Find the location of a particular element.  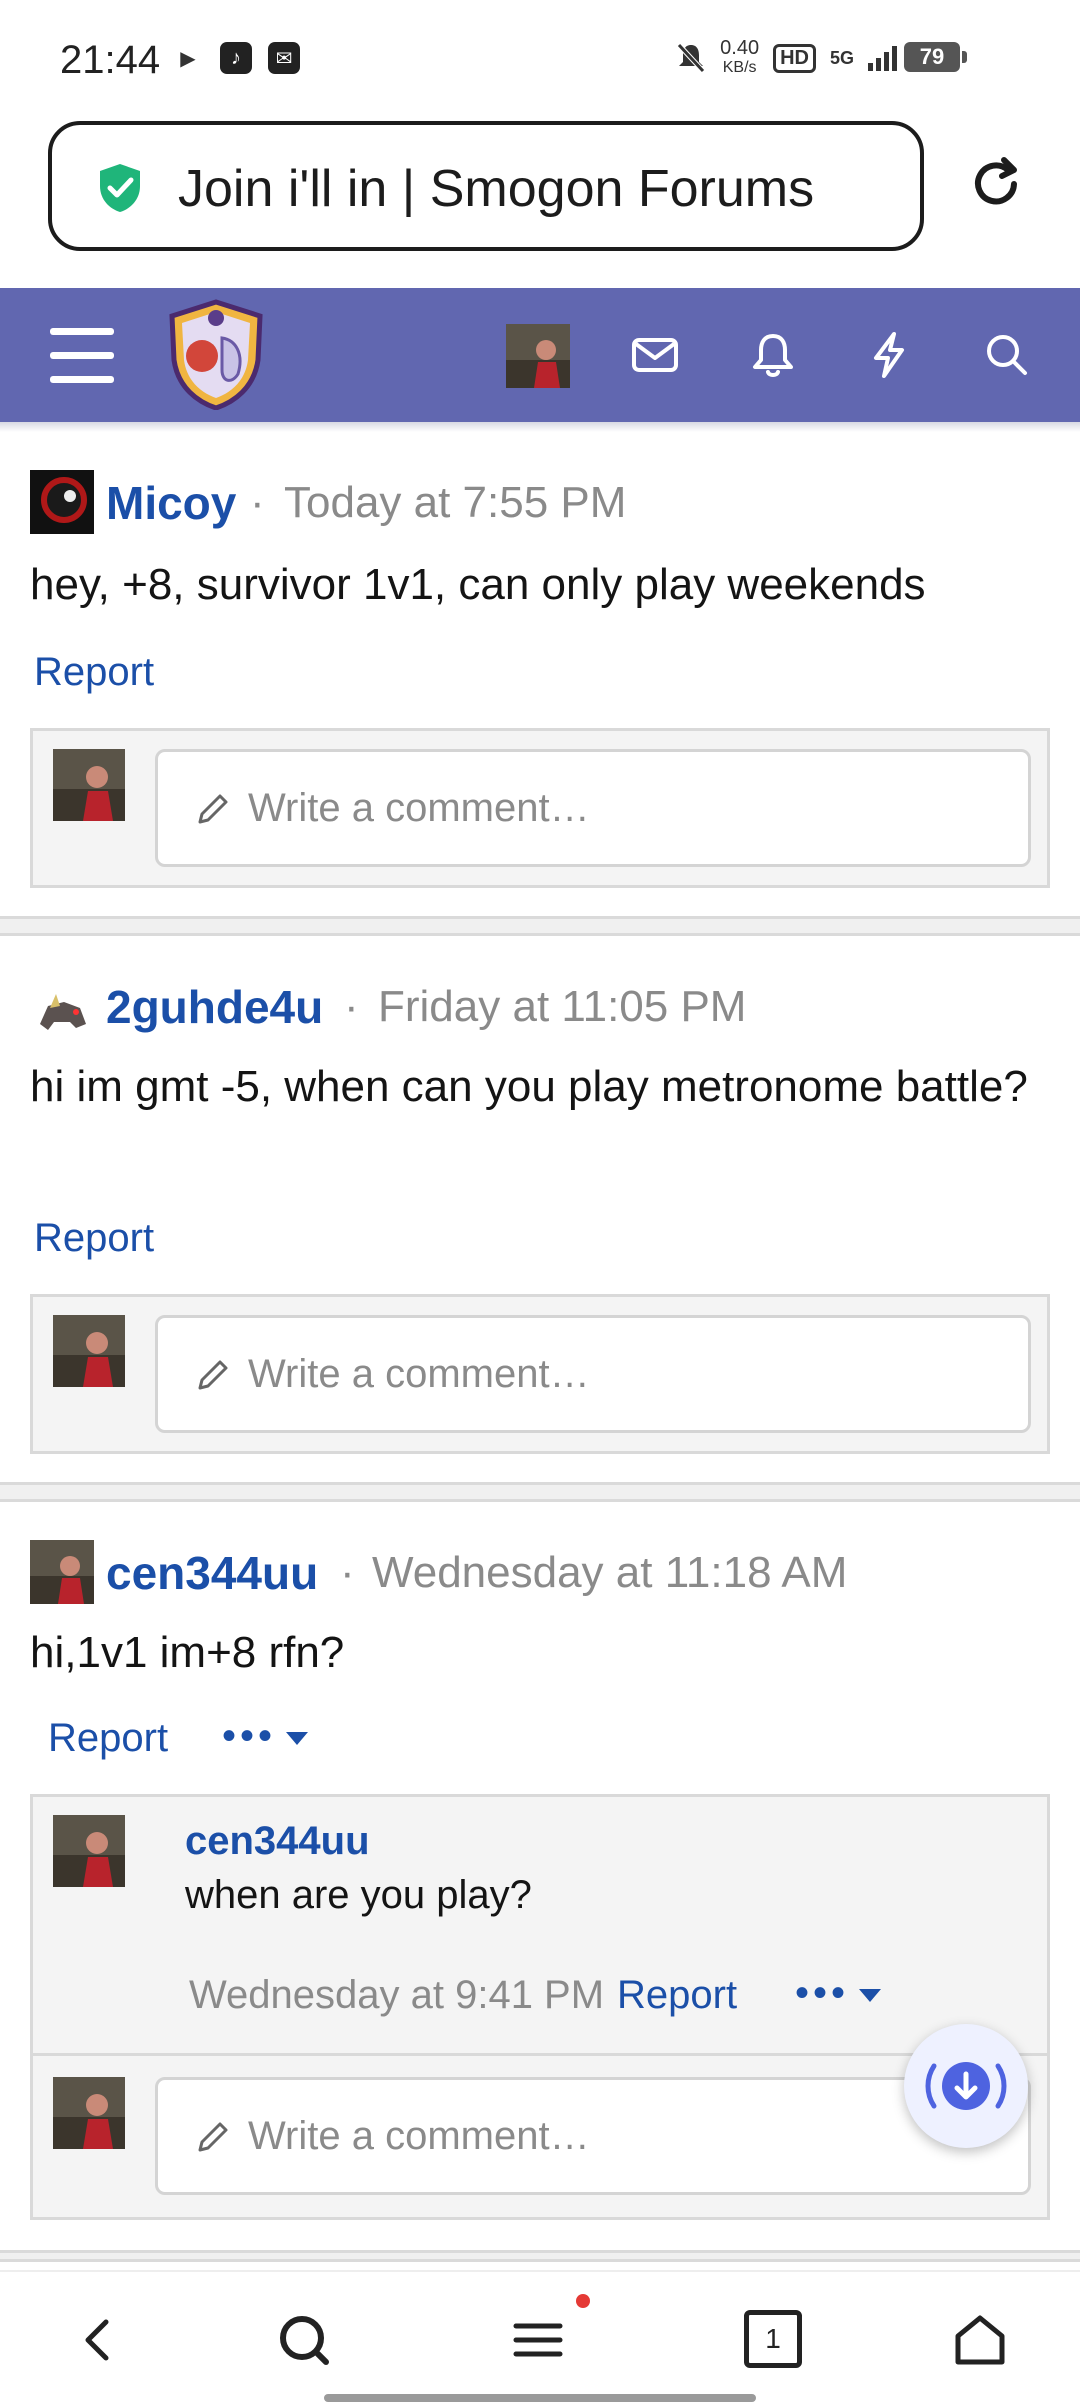

play-store-icon: ▶ is located at coordinates (188, 58).